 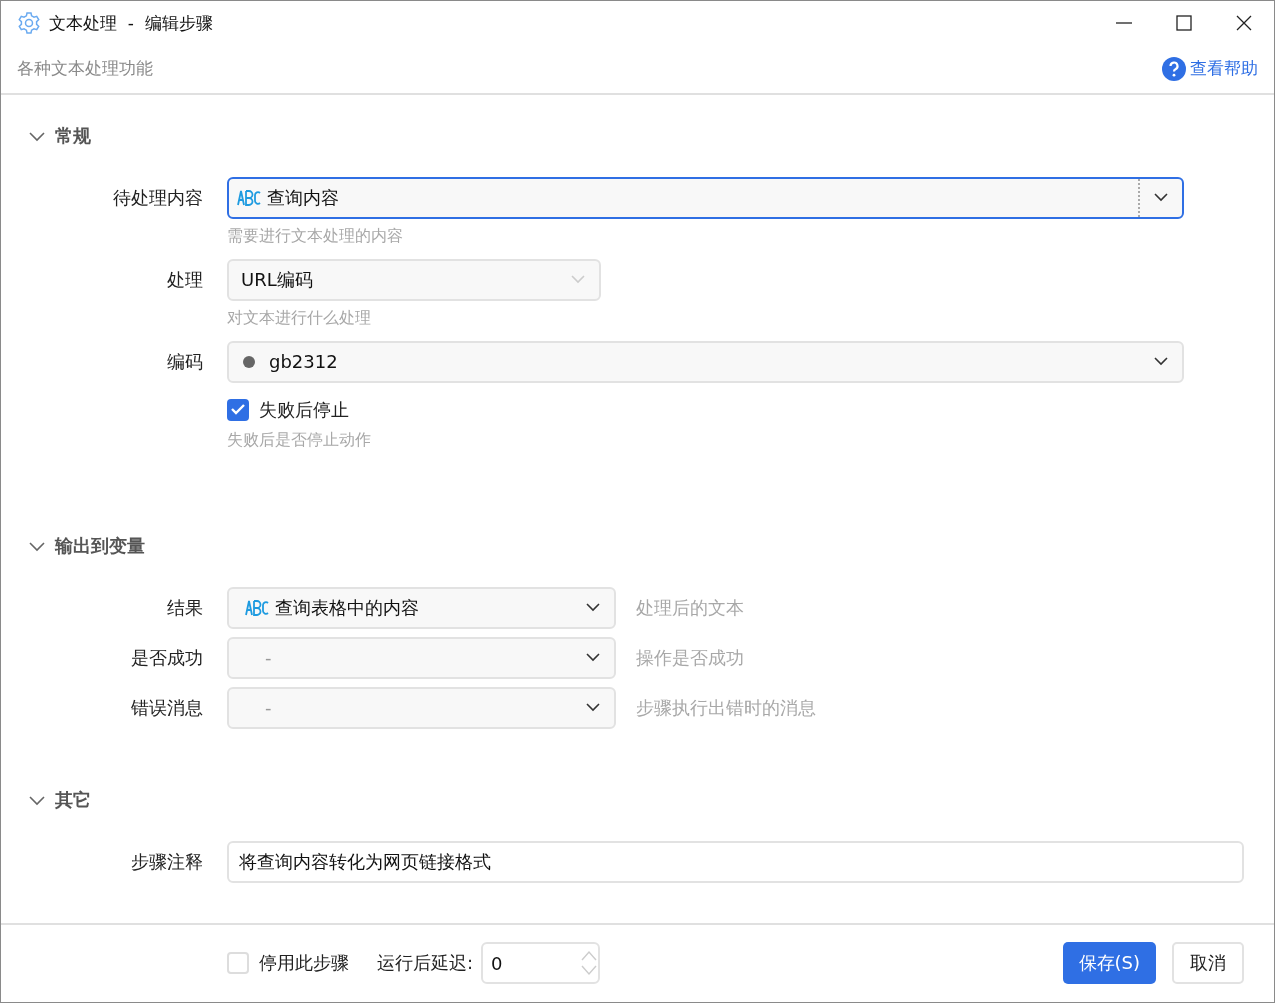 What do you see at coordinates (1109, 963) in the screenshot?
I see `save-button: 保存(S)` at bounding box center [1109, 963].